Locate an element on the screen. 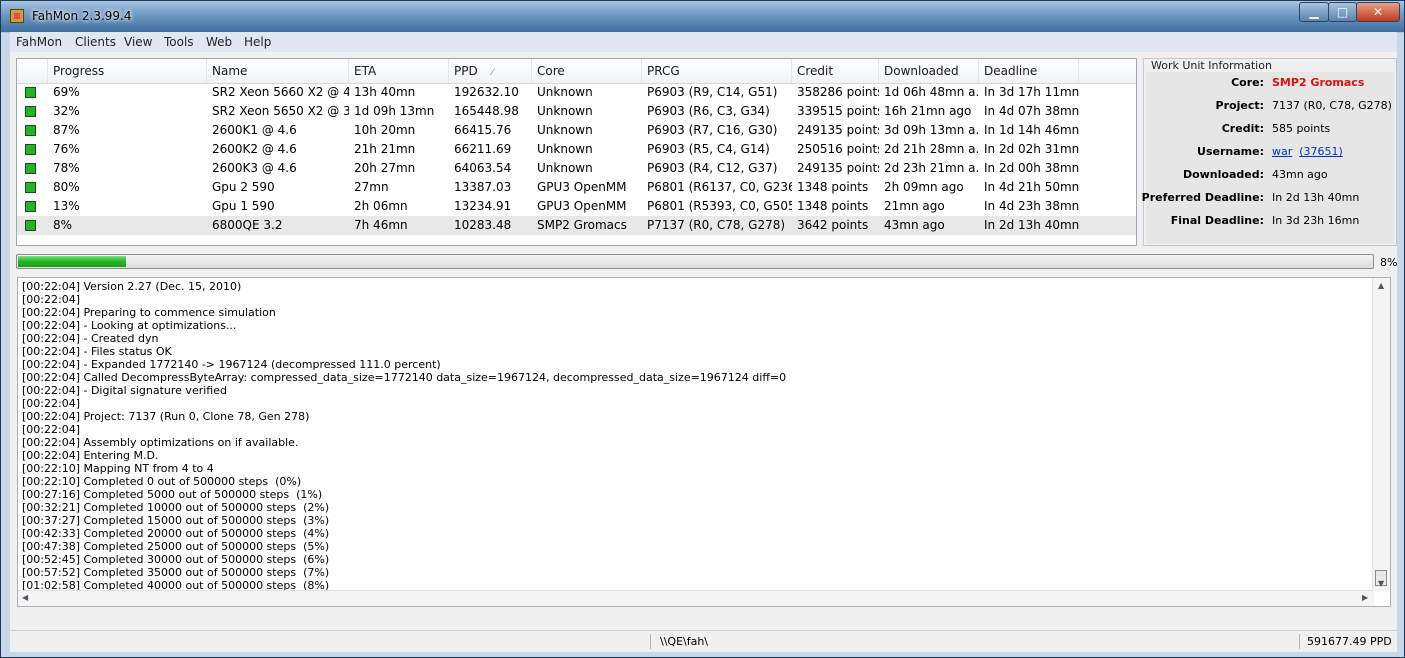 This screenshot has height=658, width=1405. cell-progress: 87% is located at coordinates (66, 130).